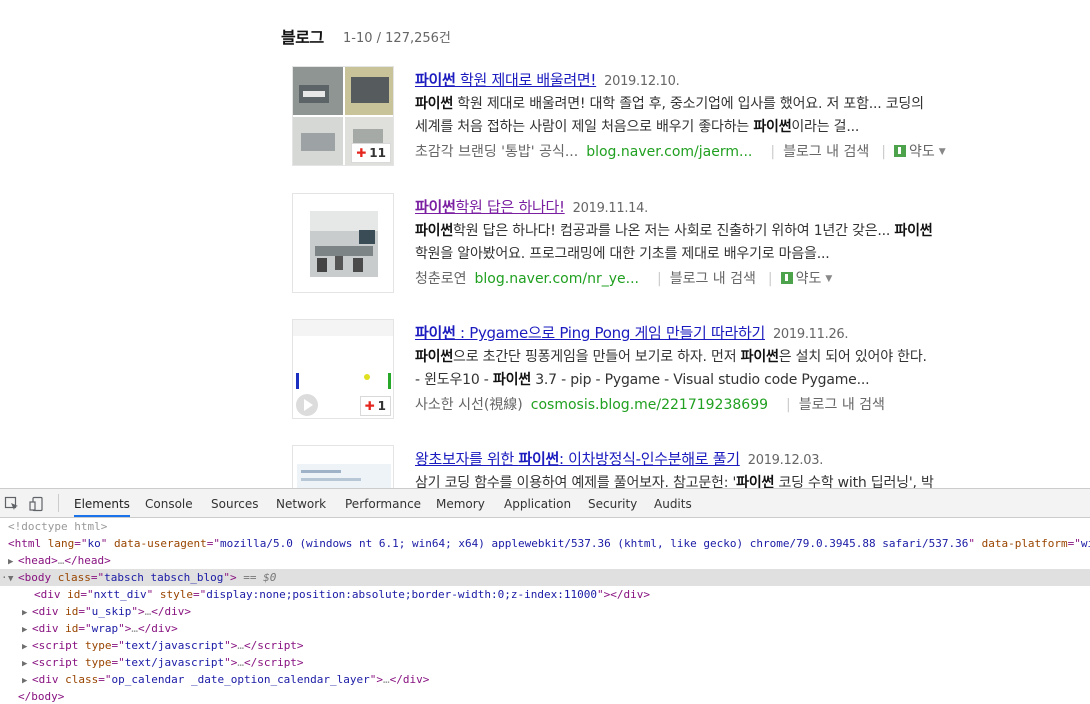  What do you see at coordinates (343, 116) in the screenshot?
I see `result-thumbnail: ✚ 11` at bounding box center [343, 116].